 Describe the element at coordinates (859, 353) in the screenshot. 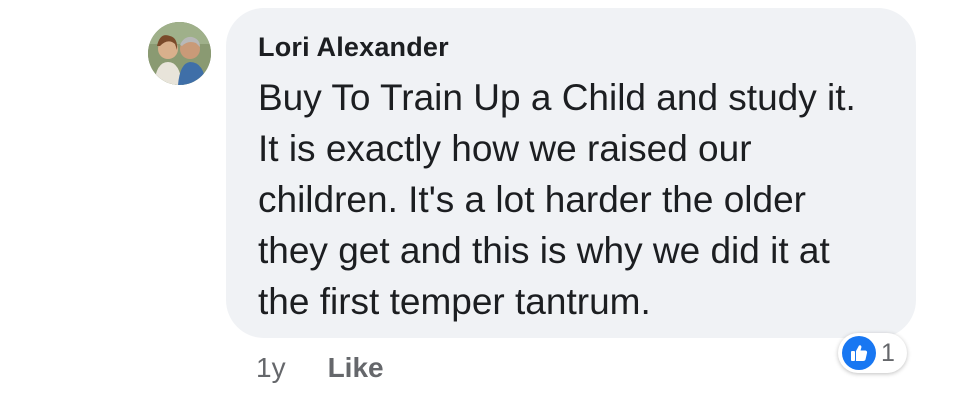

I see `thumbs-up-icon` at that location.